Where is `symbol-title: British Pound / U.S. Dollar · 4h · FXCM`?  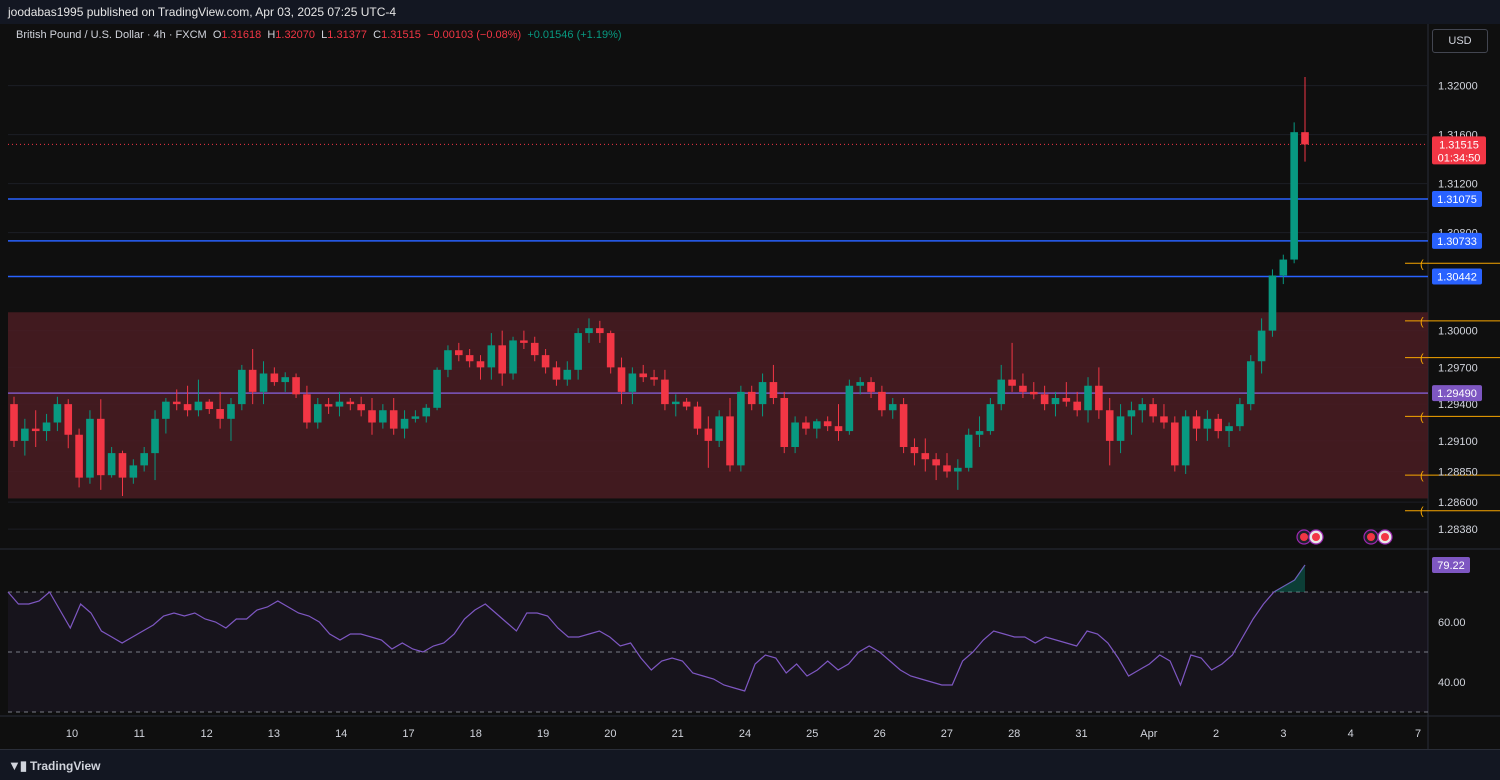
symbol-title: British Pound / U.S. Dollar · 4h · FXCM is located at coordinates (111, 35).